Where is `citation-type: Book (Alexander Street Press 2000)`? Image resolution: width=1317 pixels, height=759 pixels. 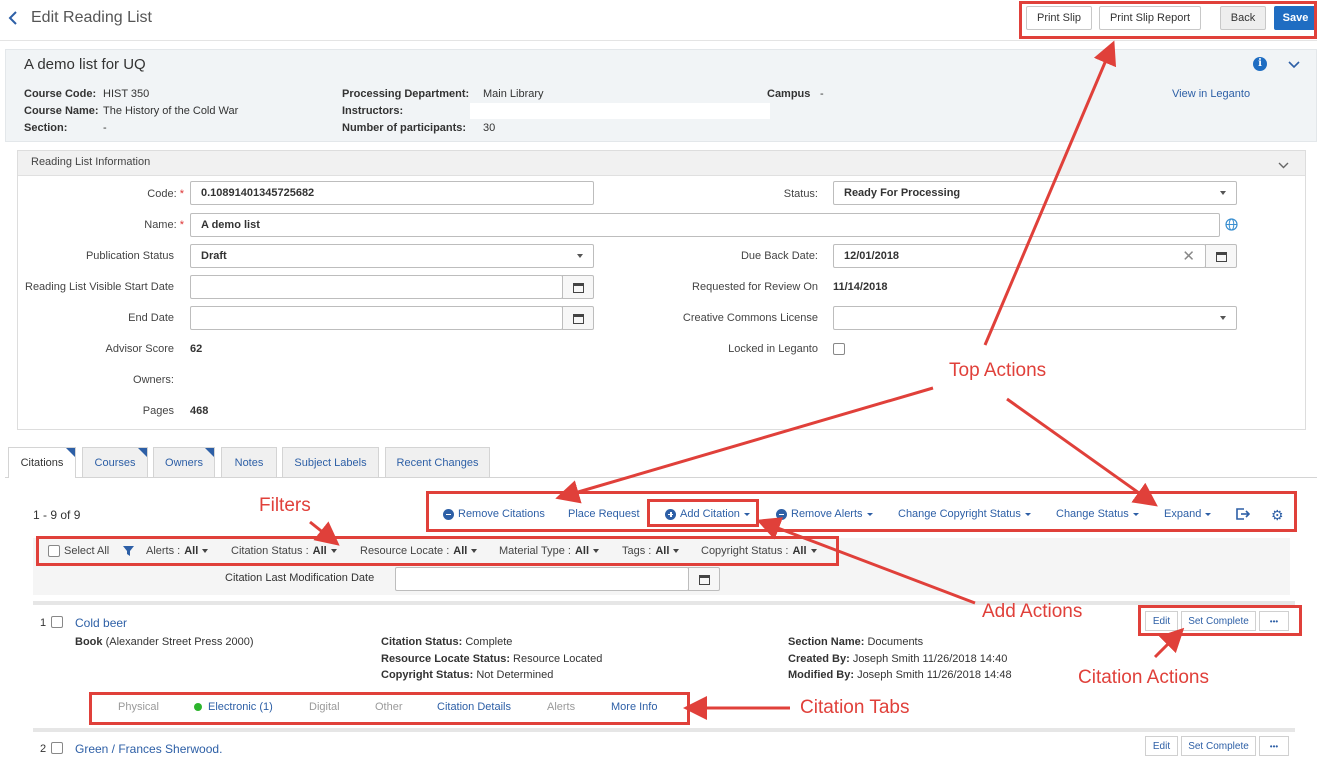 citation-type: Book (Alexander Street Press 2000) is located at coordinates (164, 642).